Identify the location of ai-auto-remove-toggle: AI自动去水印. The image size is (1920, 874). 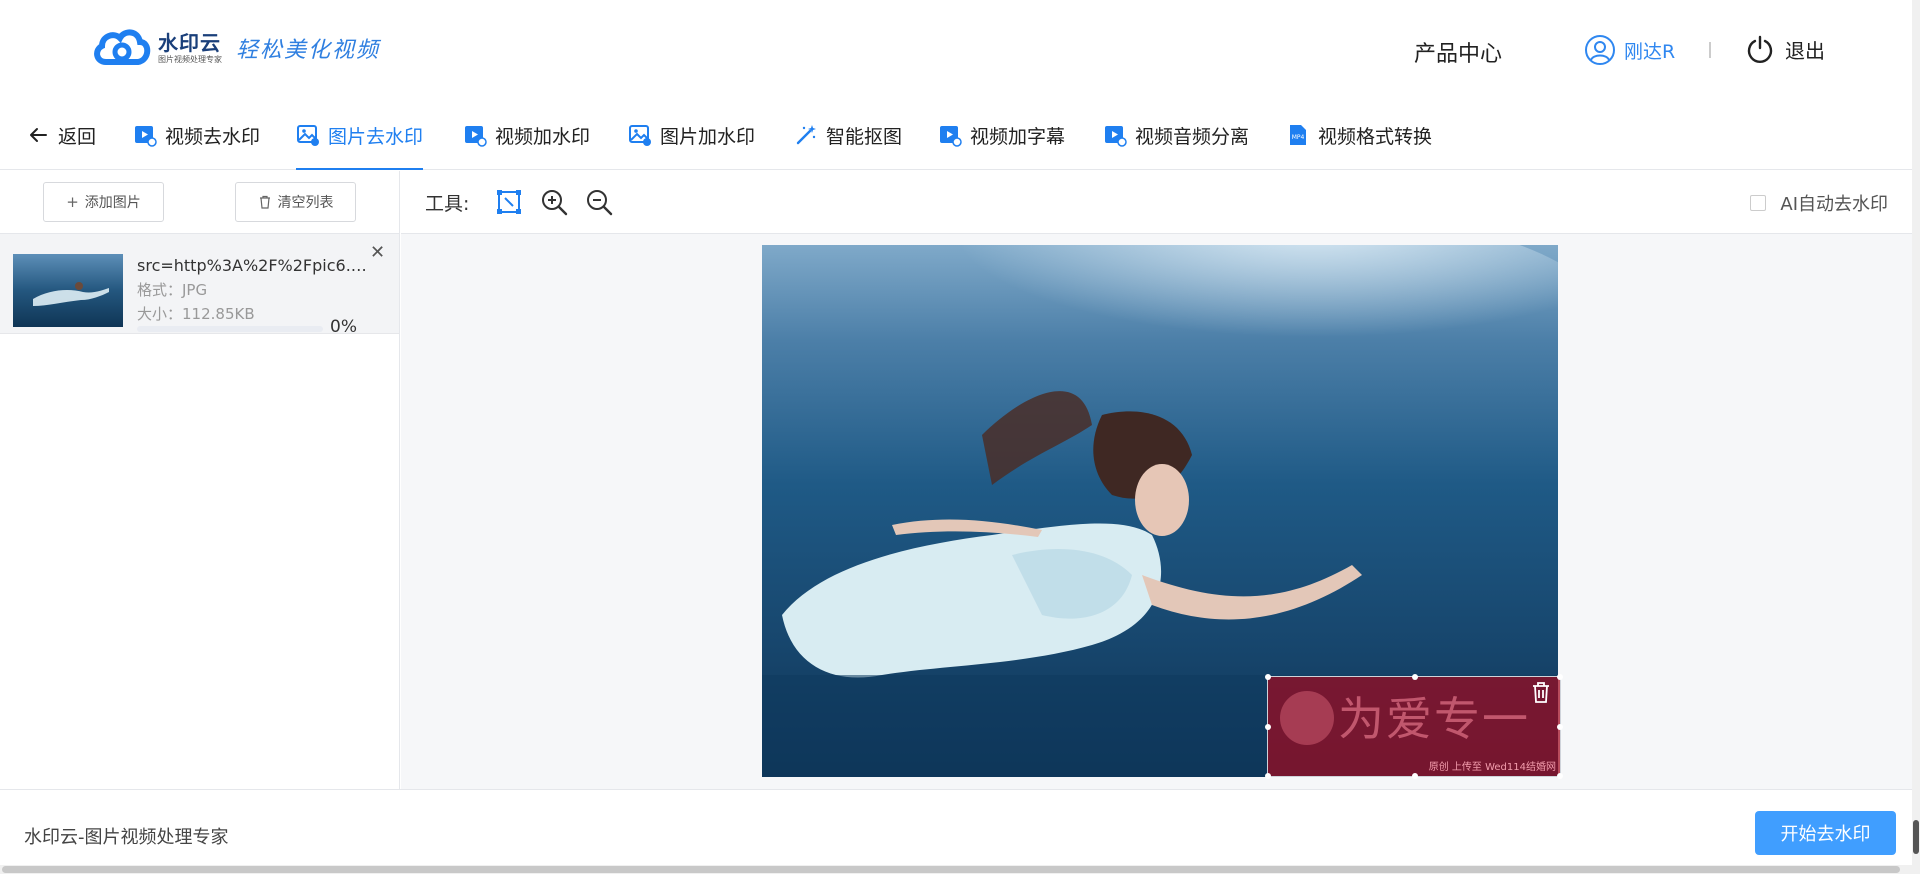
(1819, 203).